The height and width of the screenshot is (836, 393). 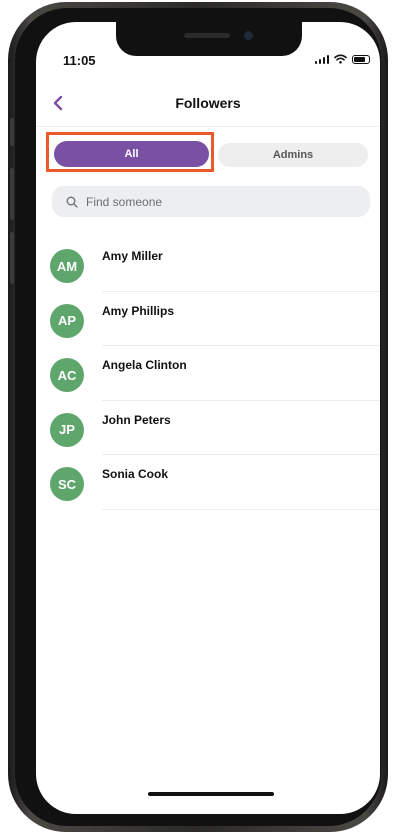 What do you see at coordinates (138, 310) in the screenshot?
I see `follower-name: Amy Phillips` at bounding box center [138, 310].